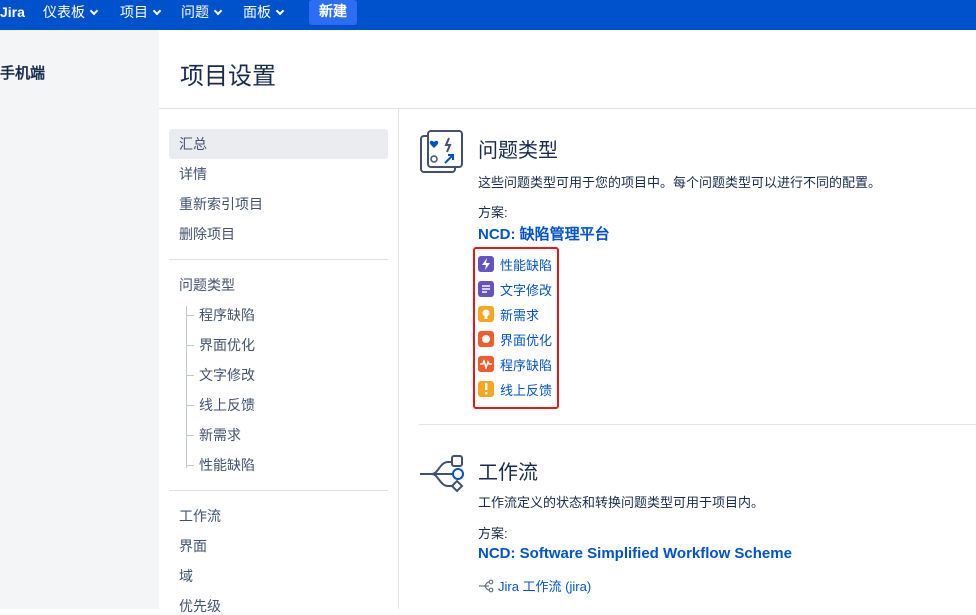  Describe the element at coordinates (520, 315) in the screenshot. I see `issue-type-label: 新需求` at that location.